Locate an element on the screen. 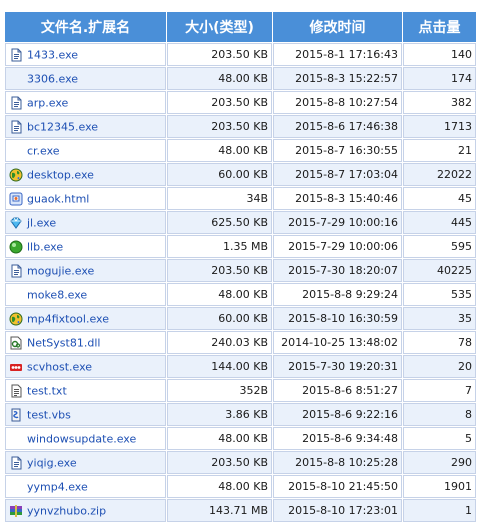 This screenshot has width=490, height=530. file-link: bc12345.exe is located at coordinates (62, 126).